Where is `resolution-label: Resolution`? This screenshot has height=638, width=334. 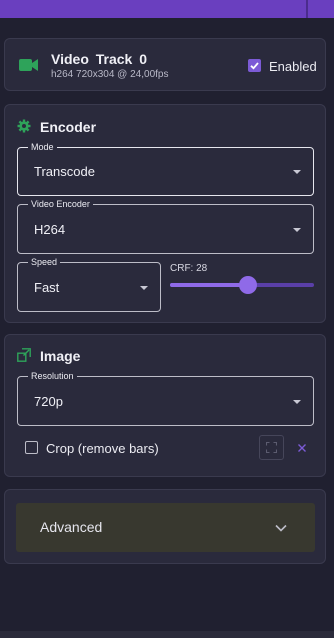
resolution-label: Resolution is located at coordinates (52, 376).